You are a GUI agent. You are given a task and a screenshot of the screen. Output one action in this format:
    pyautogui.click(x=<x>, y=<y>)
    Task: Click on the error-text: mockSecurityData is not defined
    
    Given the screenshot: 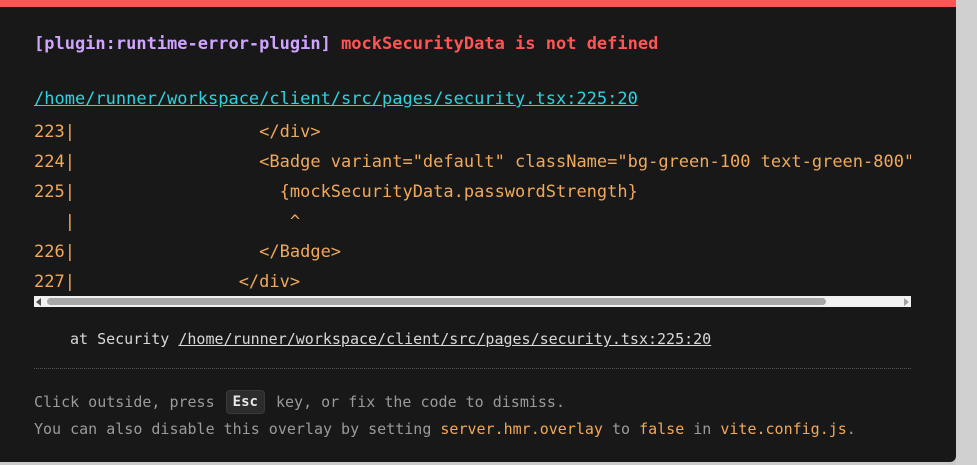 What is the action you would take?
    pyautogui.click(x=500, y=44)
    